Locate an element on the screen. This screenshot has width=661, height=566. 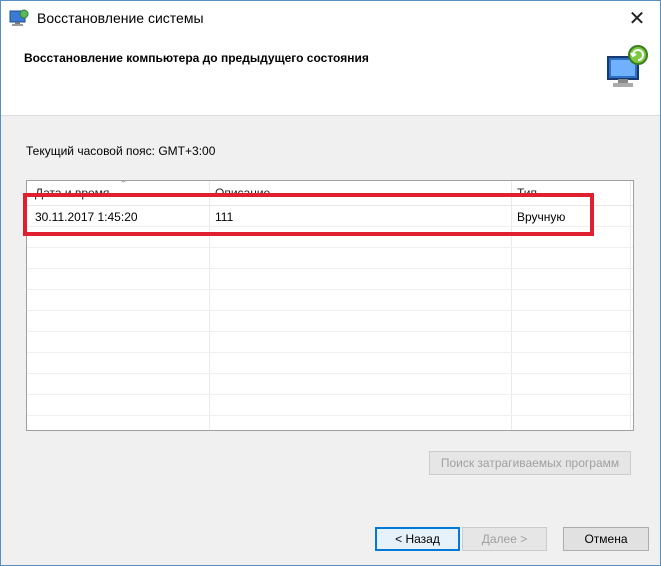
system-restore-icon is located at coordinates (19, 18).